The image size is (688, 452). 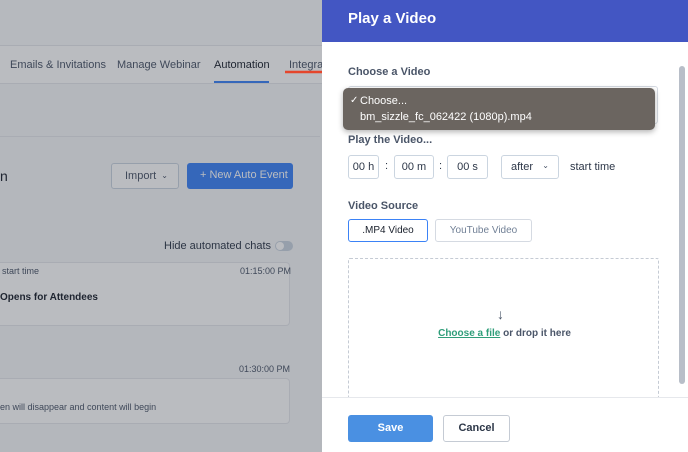 I want to click on save-button: Save, so click(x=390, y=428).